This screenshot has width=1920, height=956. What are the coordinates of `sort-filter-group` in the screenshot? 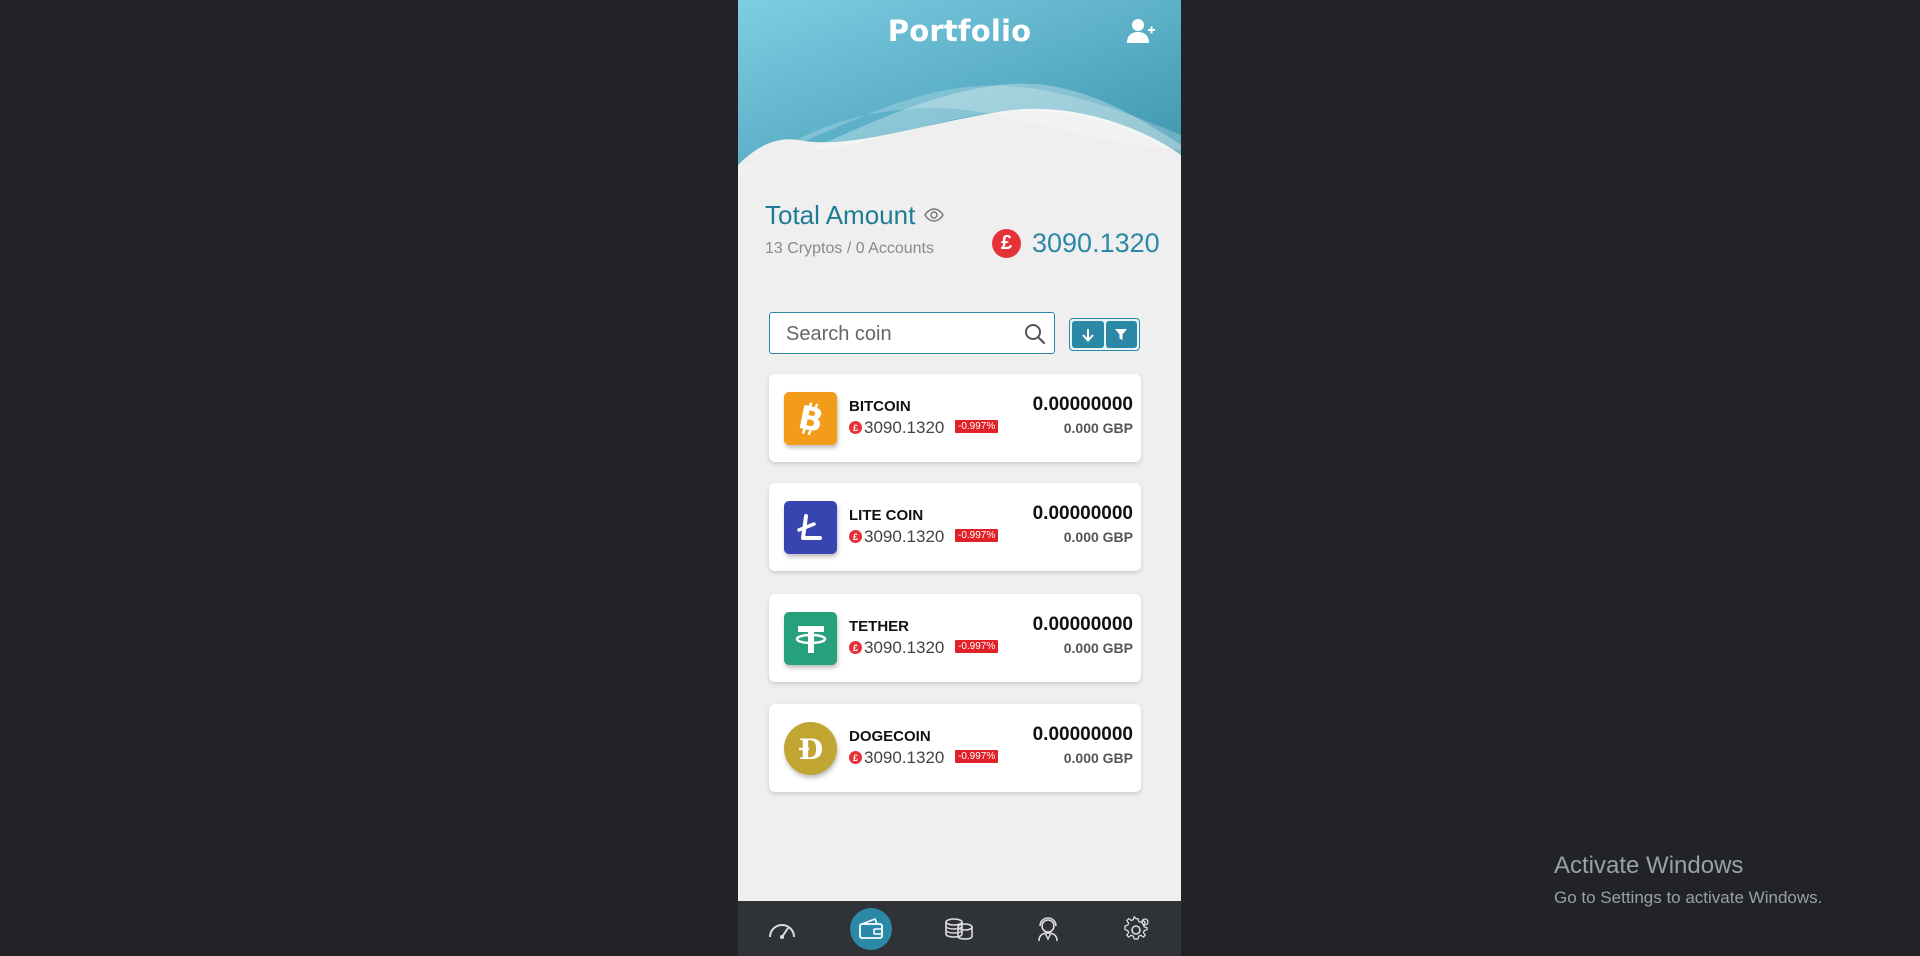 It's located at (1104, 334).